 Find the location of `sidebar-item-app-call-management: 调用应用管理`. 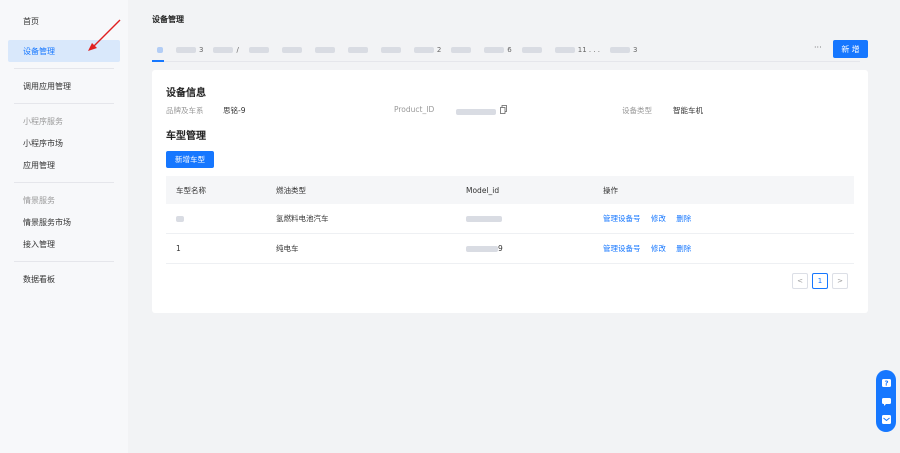

sidebar-item-app-call-management: 调用应用管理 is located at coordinates (64, 86).